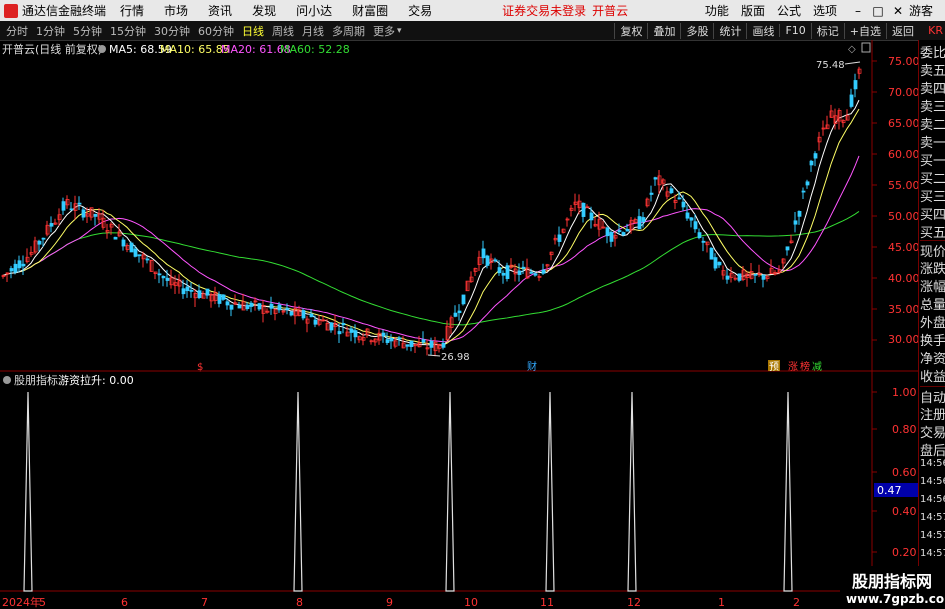 Image resolution: width=945 pixels, height=609 pixels. What do you see at coordinates (753, 10) in the screenshot?
I see `menu-layout: 版面` at bounding box center [753, 10].